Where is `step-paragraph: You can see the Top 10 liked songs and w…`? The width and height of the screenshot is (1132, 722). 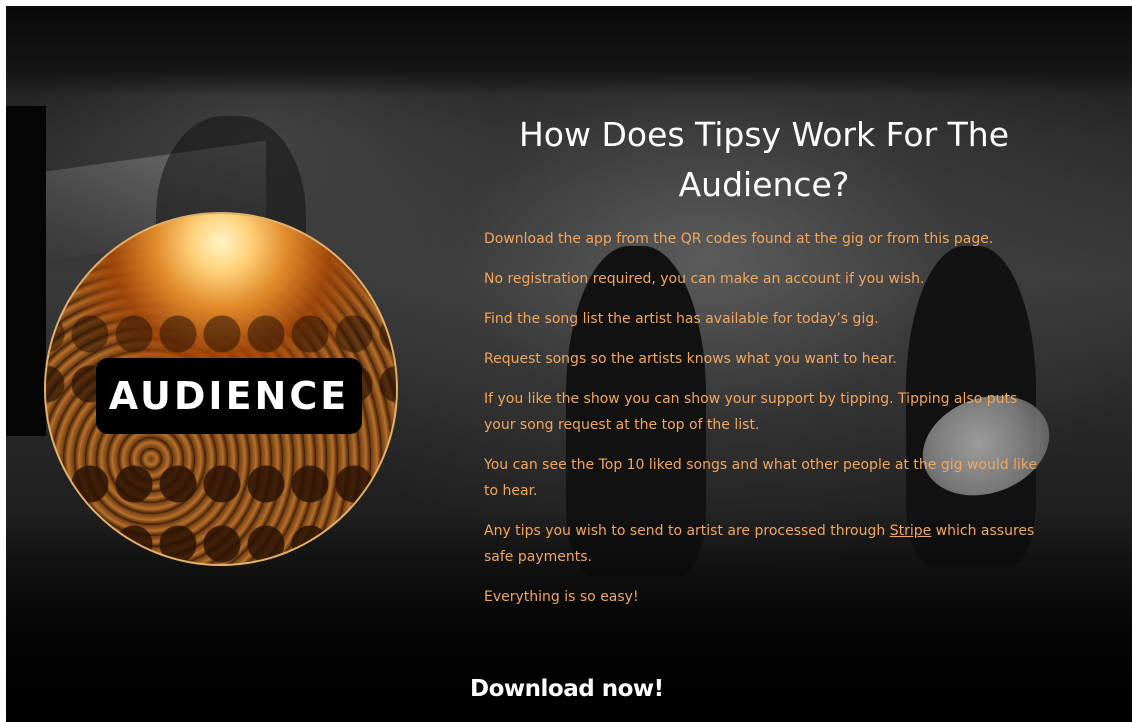 step-paragraph: You can see the Top 10 liked songs and w… is located at coordinates (761, 478).